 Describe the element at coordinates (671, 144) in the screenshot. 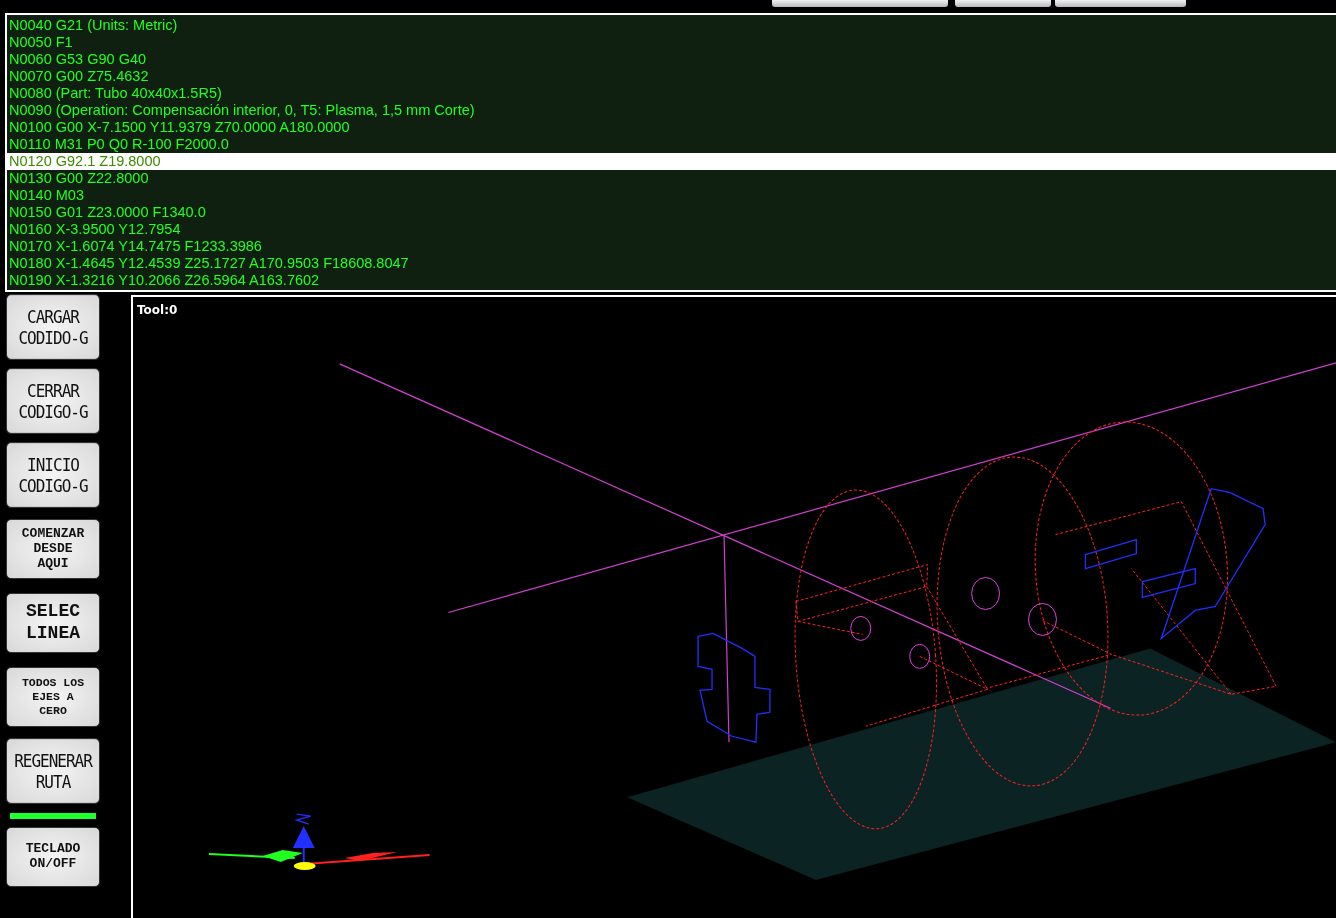

I see `gcode-line: N0110 M31 P0 Q0 R-100 F2000.0` at that location.